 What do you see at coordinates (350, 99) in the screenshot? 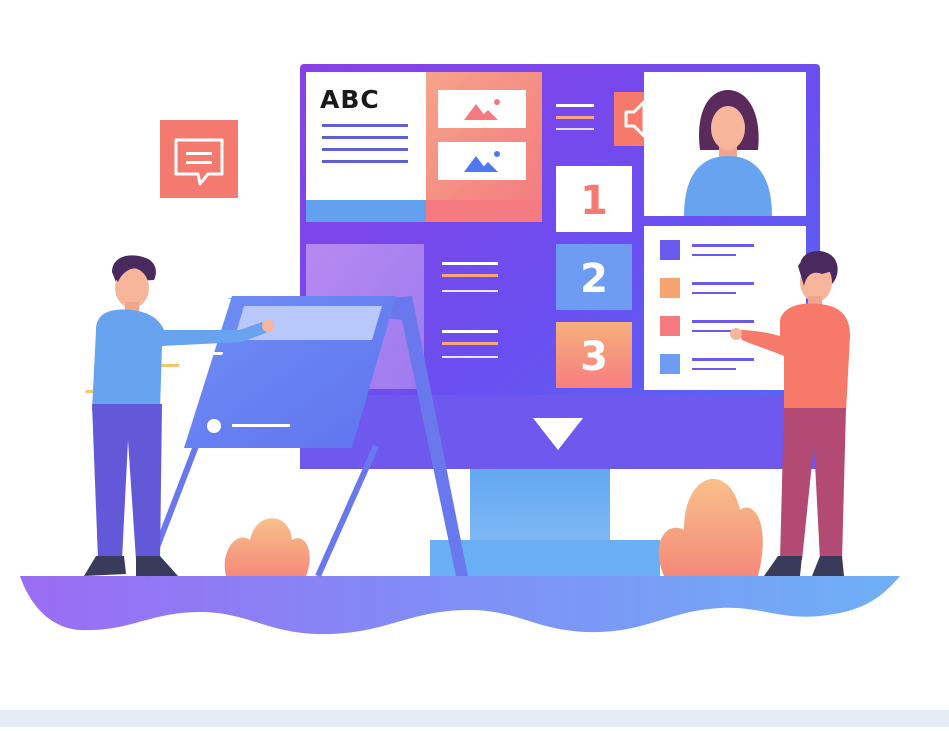
I see `book-heading: ABC` at bounding box center [350, 99].